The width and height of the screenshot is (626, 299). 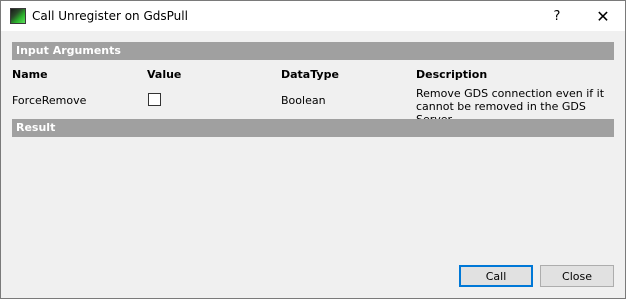 What do you see at coordinates (49, 100) in the screenshot?
I see `argument-name: ForceRemove` at bounding box center [49, 100].